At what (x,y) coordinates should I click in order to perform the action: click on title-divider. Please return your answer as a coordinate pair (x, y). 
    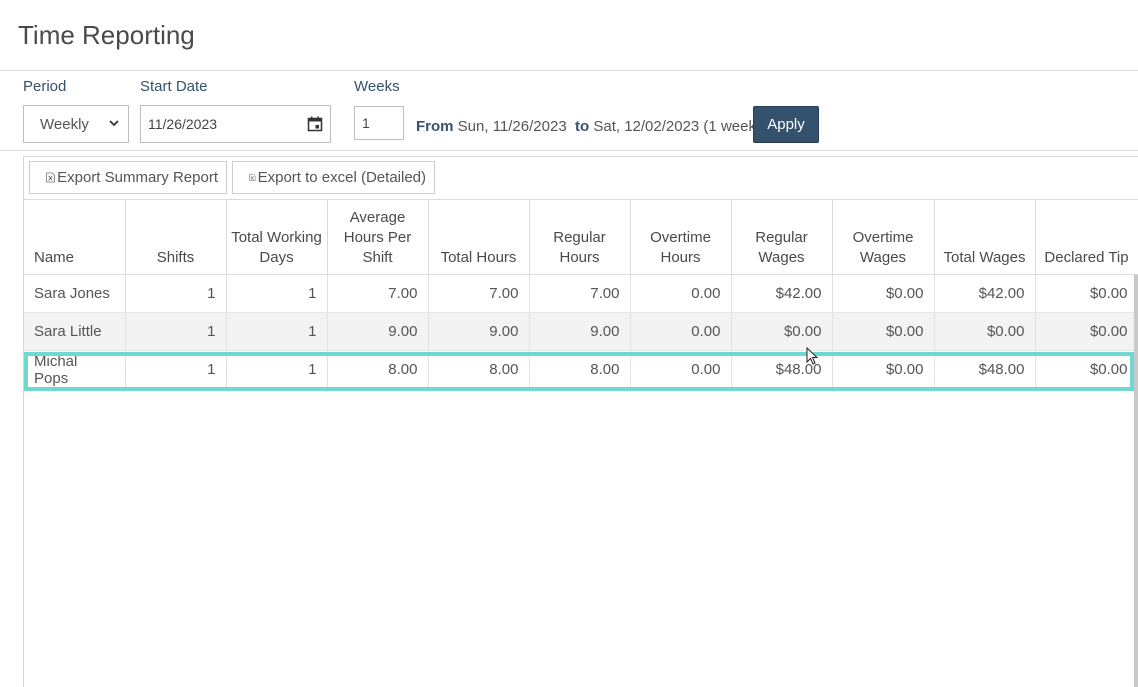
    Looking at the image, I should click on (569, 70).